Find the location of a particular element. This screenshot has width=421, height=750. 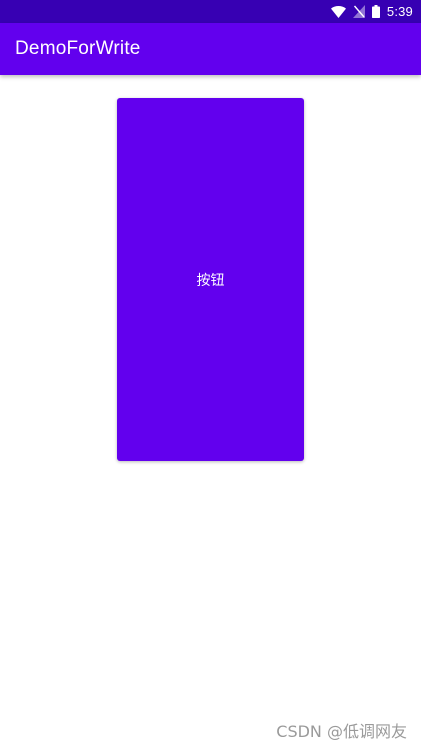

main-button-label: 按钮 is located at coordinates (210, 280).